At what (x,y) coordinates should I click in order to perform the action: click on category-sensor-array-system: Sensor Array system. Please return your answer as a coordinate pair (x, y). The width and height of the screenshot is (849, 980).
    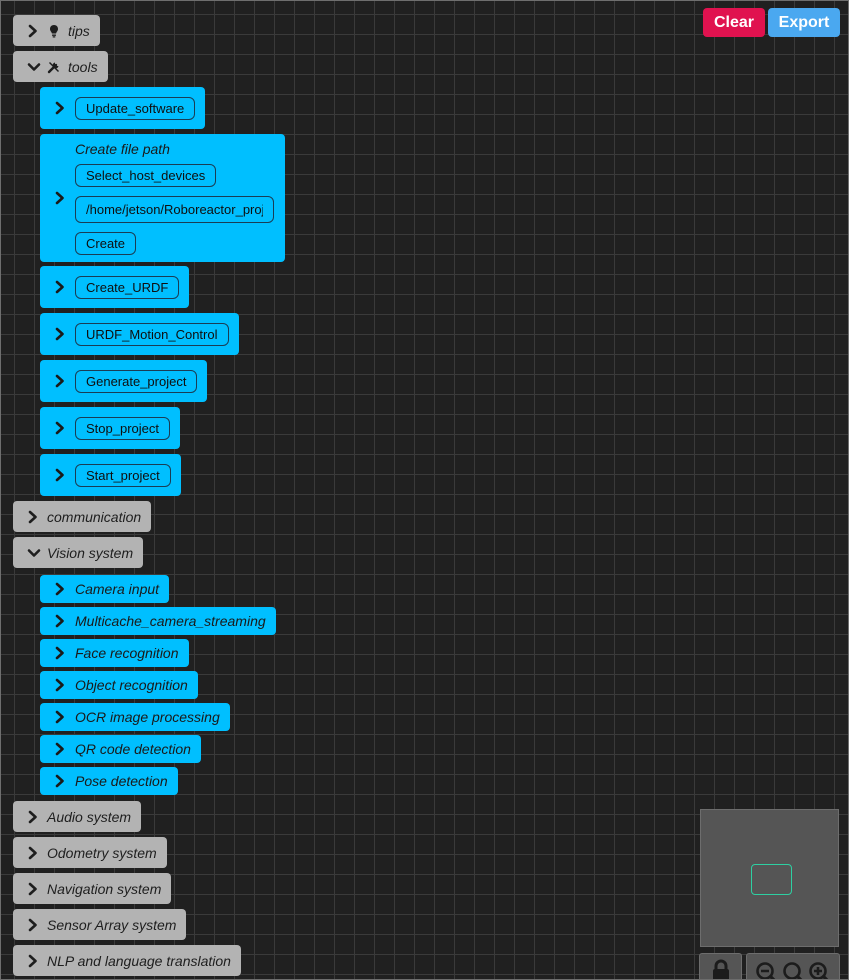
    Looking at the image, I should click on (100, 924).